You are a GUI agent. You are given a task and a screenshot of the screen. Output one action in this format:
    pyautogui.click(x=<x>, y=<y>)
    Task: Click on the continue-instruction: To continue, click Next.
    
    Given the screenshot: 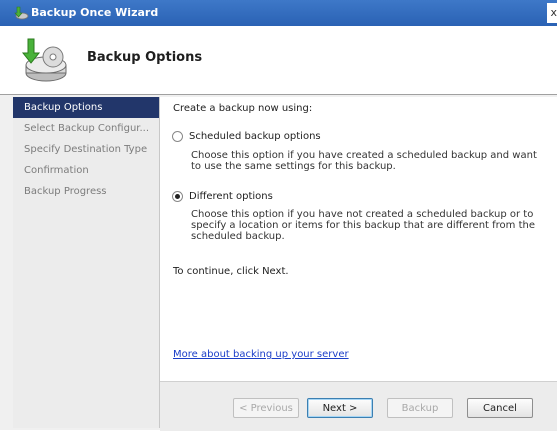 What is the action you would take?
    pyautogui.click(x=231, y=271)
    